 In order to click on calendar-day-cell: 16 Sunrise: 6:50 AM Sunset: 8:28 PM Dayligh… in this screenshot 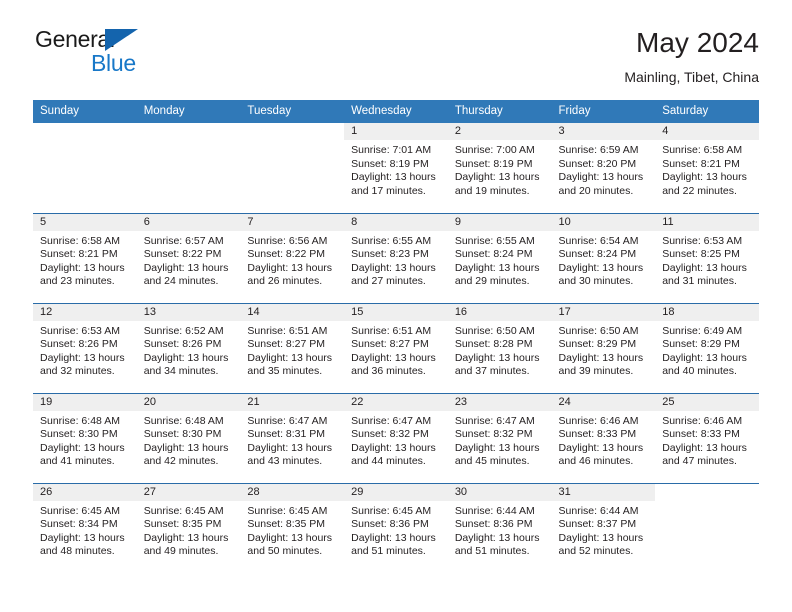, I will do `click(499, 347)`.